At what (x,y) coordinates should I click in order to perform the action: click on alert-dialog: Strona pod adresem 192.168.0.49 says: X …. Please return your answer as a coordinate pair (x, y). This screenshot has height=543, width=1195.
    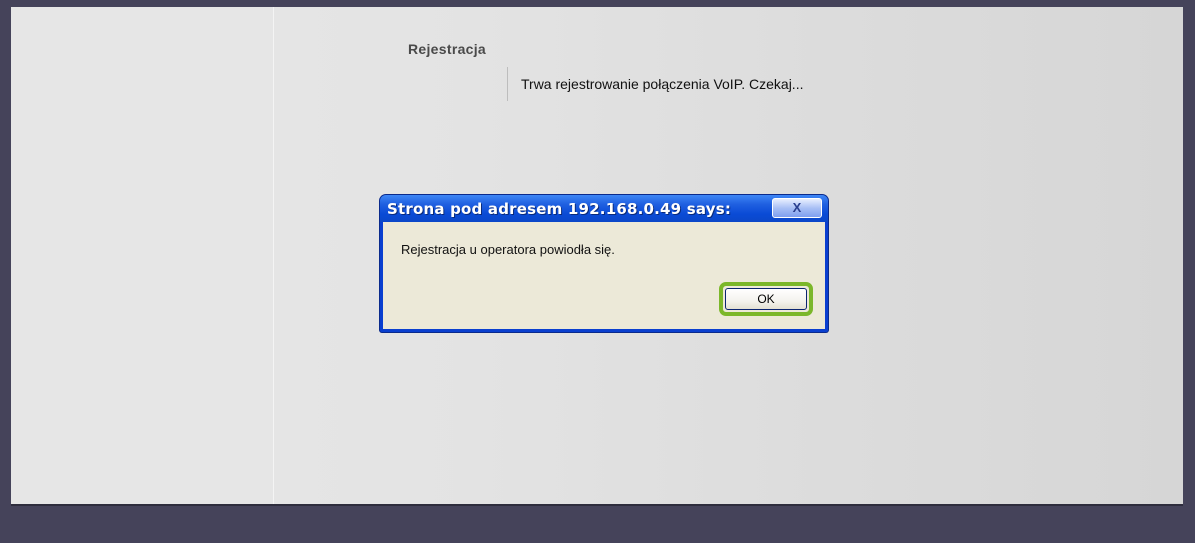
    Looking at the image, I should click on (604, 263).